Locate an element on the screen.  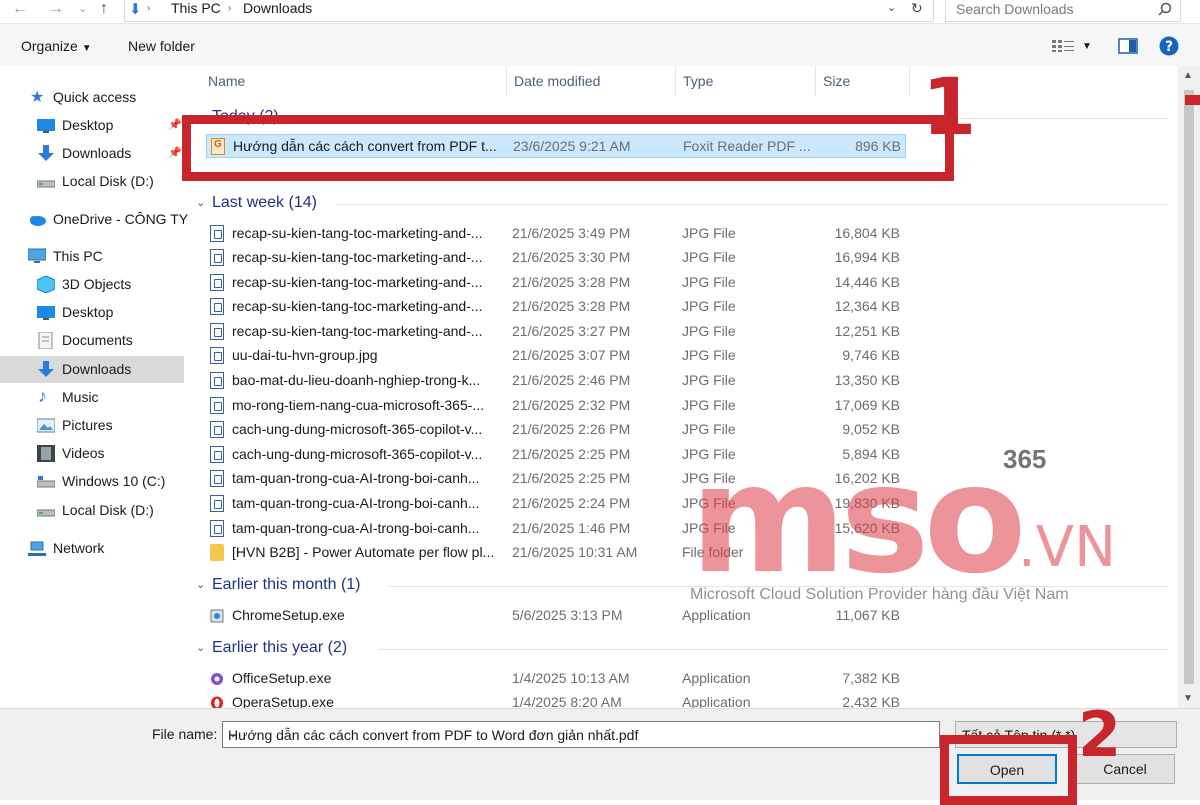
view-dropdown-icon: ▼ is located at coordinates (1087, 46).